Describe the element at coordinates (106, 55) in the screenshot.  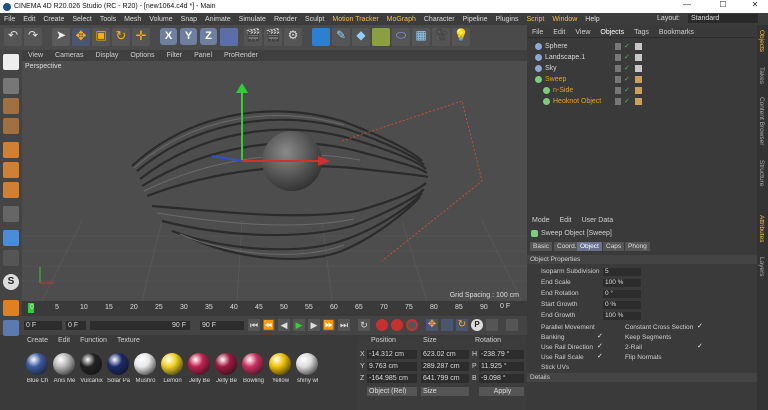
I see `viewport-menu-display: Display` at that location.